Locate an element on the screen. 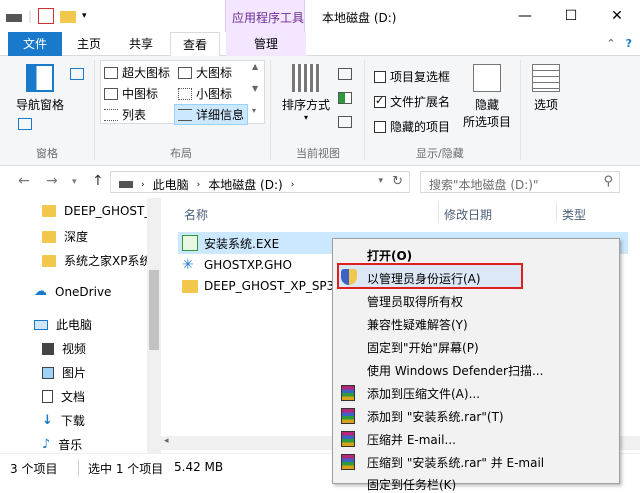 The image size is (640, 493). menu-item-compress-rar-email: 压缩到 "安装系统.rar" 并 E-mail is located at coordinates (455, 462).